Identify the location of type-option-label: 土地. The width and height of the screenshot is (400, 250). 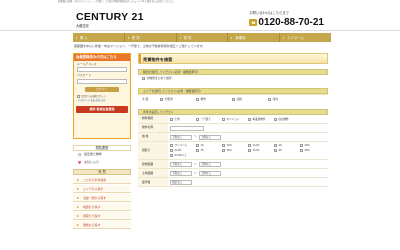
(177, 119).